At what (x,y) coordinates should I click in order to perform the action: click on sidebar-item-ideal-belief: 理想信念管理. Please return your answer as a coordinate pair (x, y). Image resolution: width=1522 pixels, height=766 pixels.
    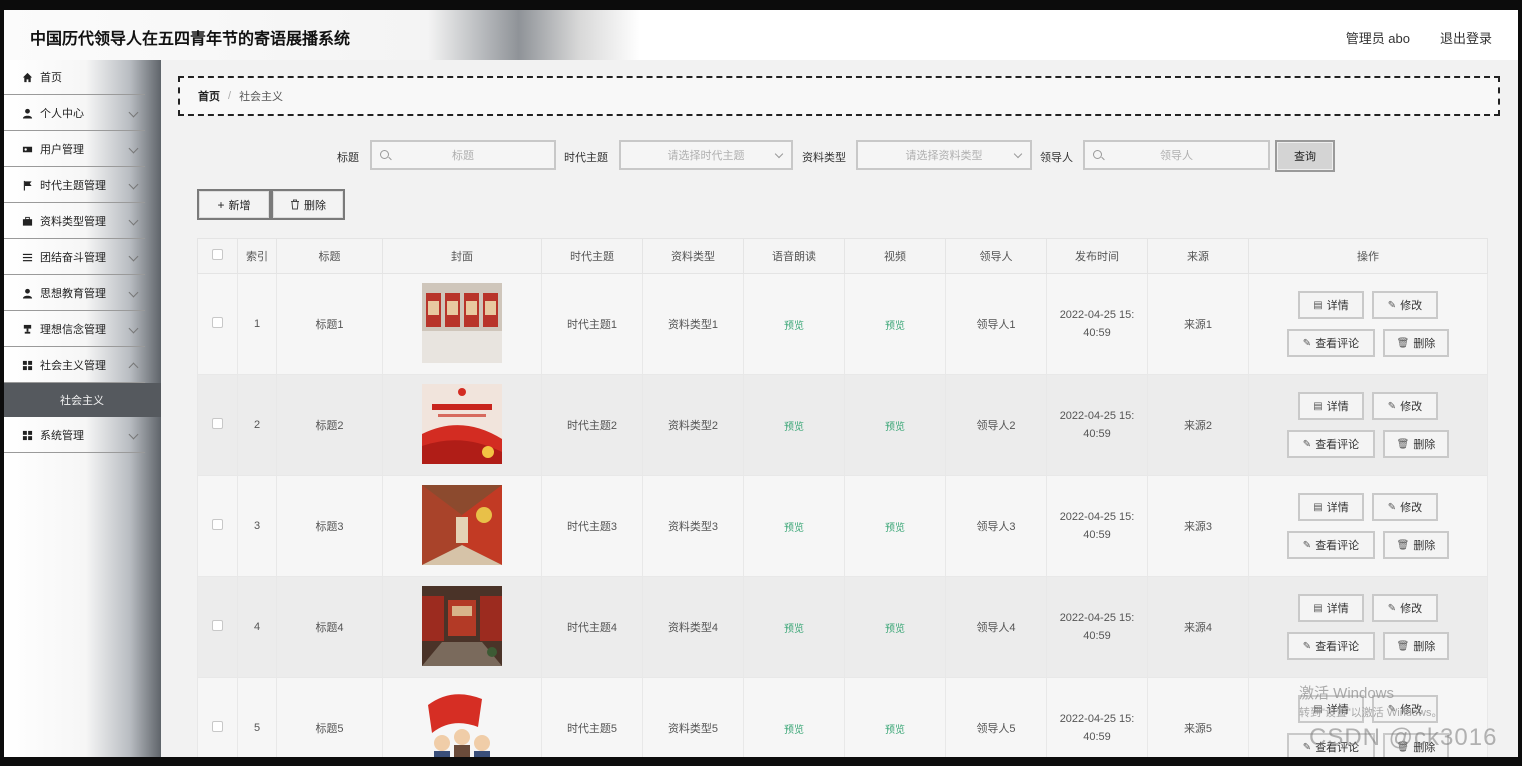
    Looking at the image, I should click on (74, 329).